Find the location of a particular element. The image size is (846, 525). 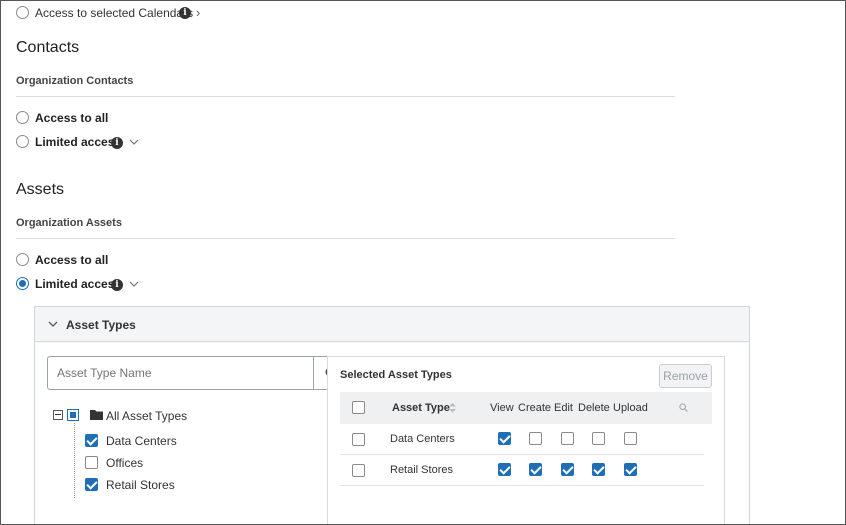

row-asset-type: Data Centers is located at coordinates (422, 439).